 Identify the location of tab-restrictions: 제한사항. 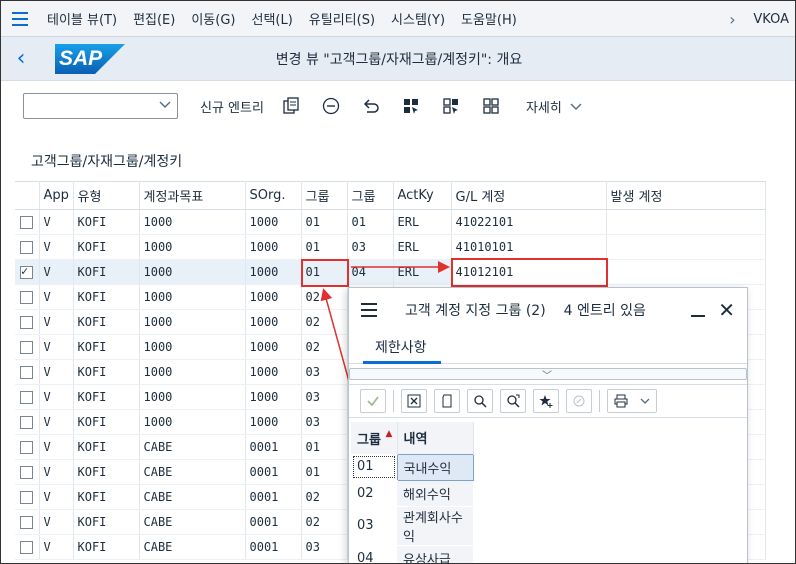
(548, 348).